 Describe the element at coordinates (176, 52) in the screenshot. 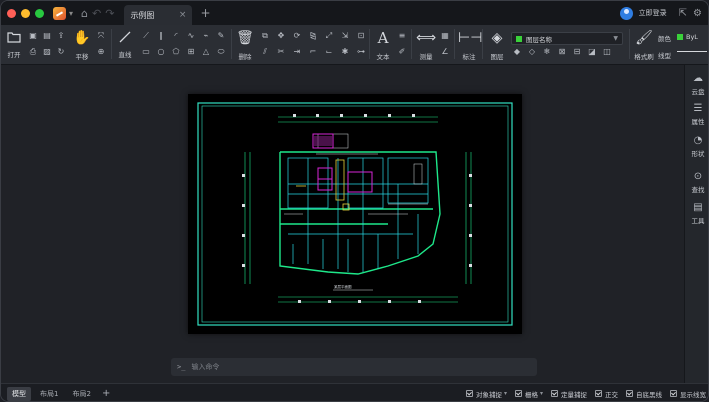

I see `polygon-icon: ⬠` at that location.